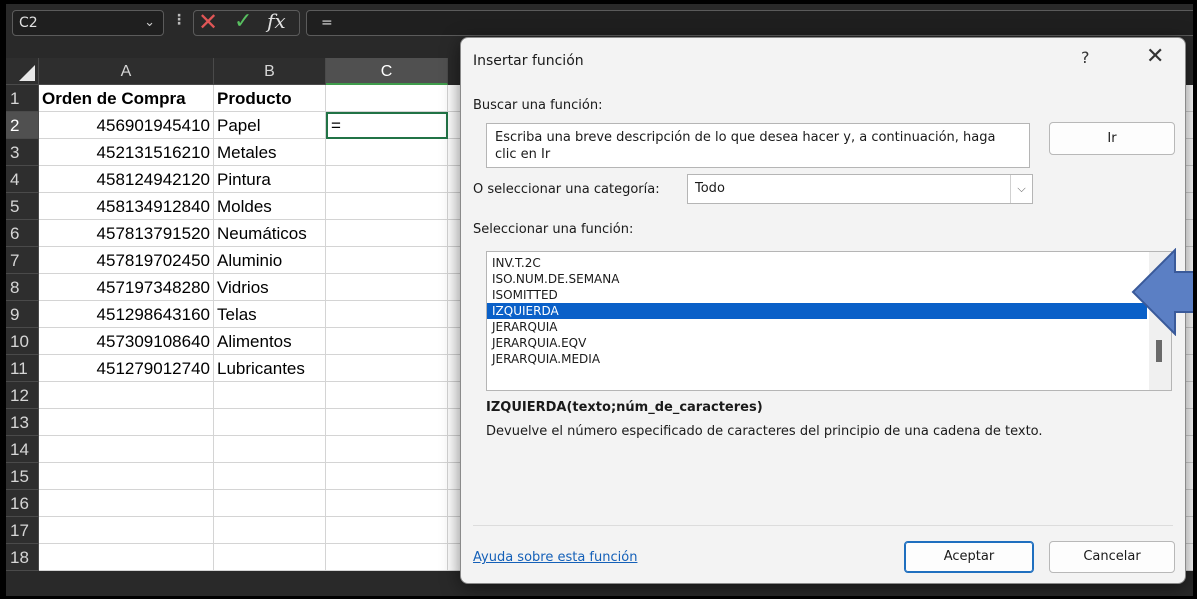 Image resolution: width=1197 pixels, height=599 pixels. I want to click on header-cell-producto: Producto, so click(270, 98).